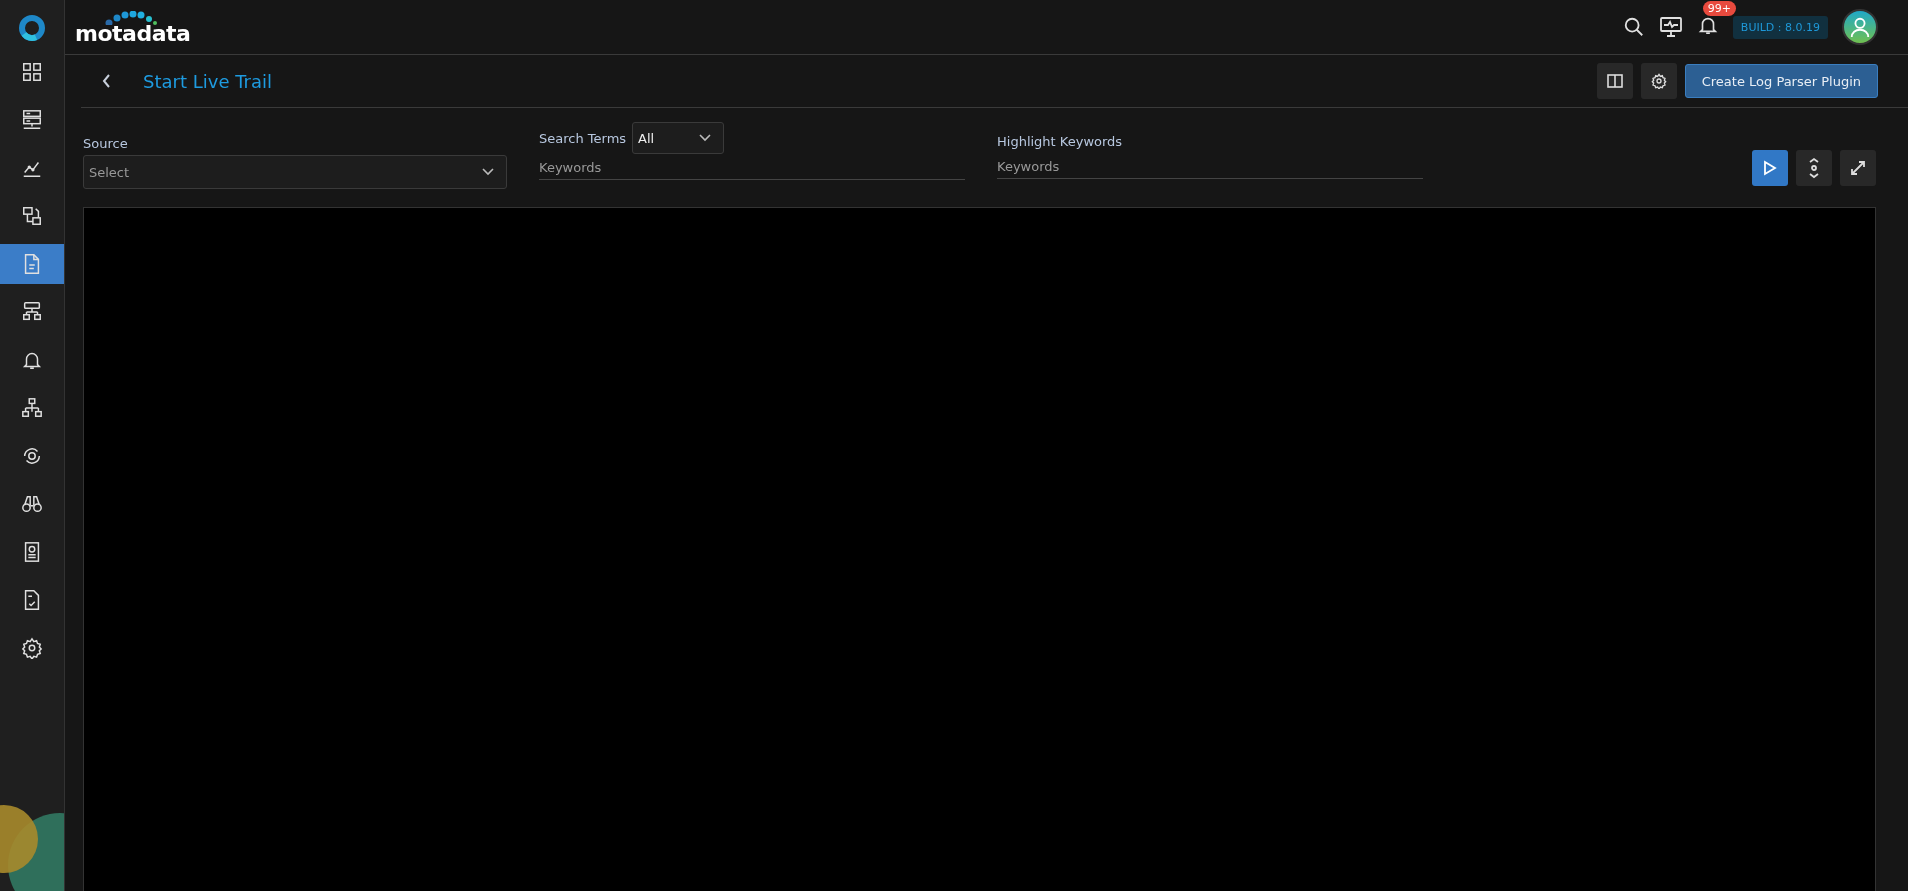  I want to click on fullscreen-button, so click(1858, 168).